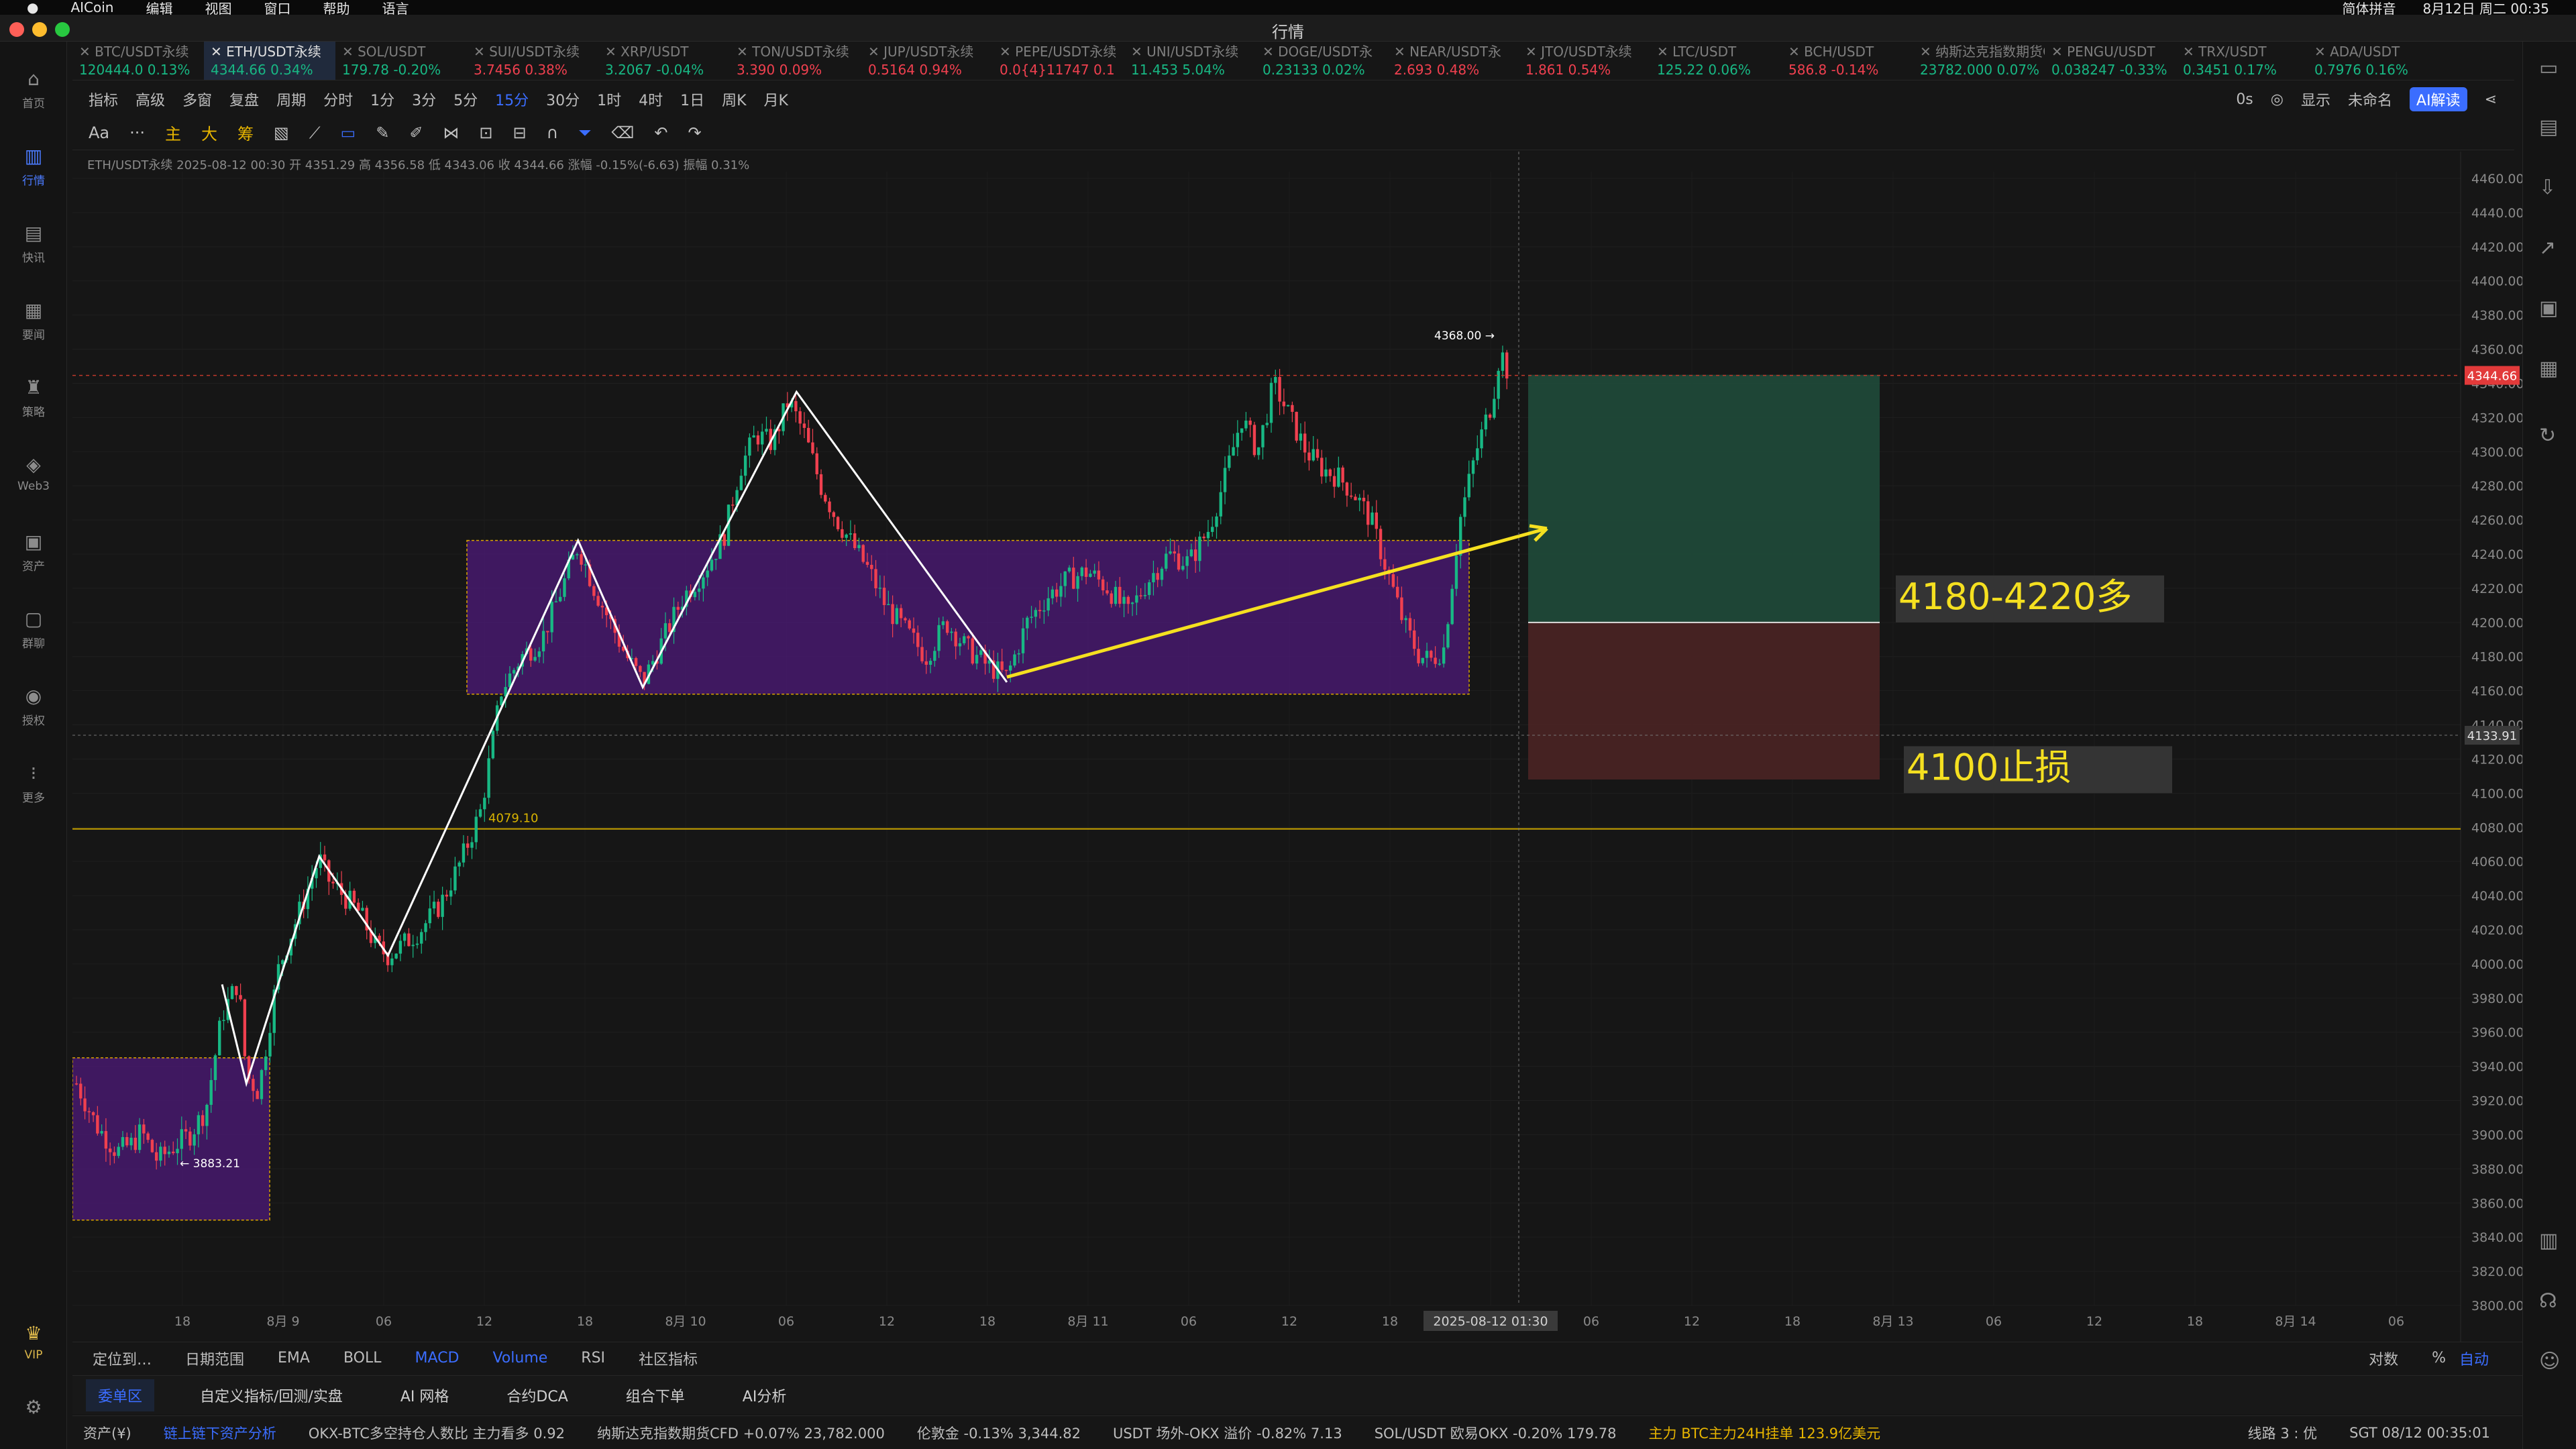 This screenshot has height=1449, width=2576. I want to click on period-5m: 5分, so click(465, 99).